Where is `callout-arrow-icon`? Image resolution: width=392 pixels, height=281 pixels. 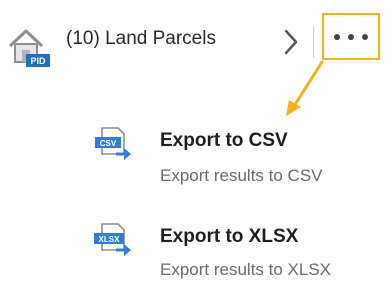 callout-arrow-icon is located at coordinates (305, 89).